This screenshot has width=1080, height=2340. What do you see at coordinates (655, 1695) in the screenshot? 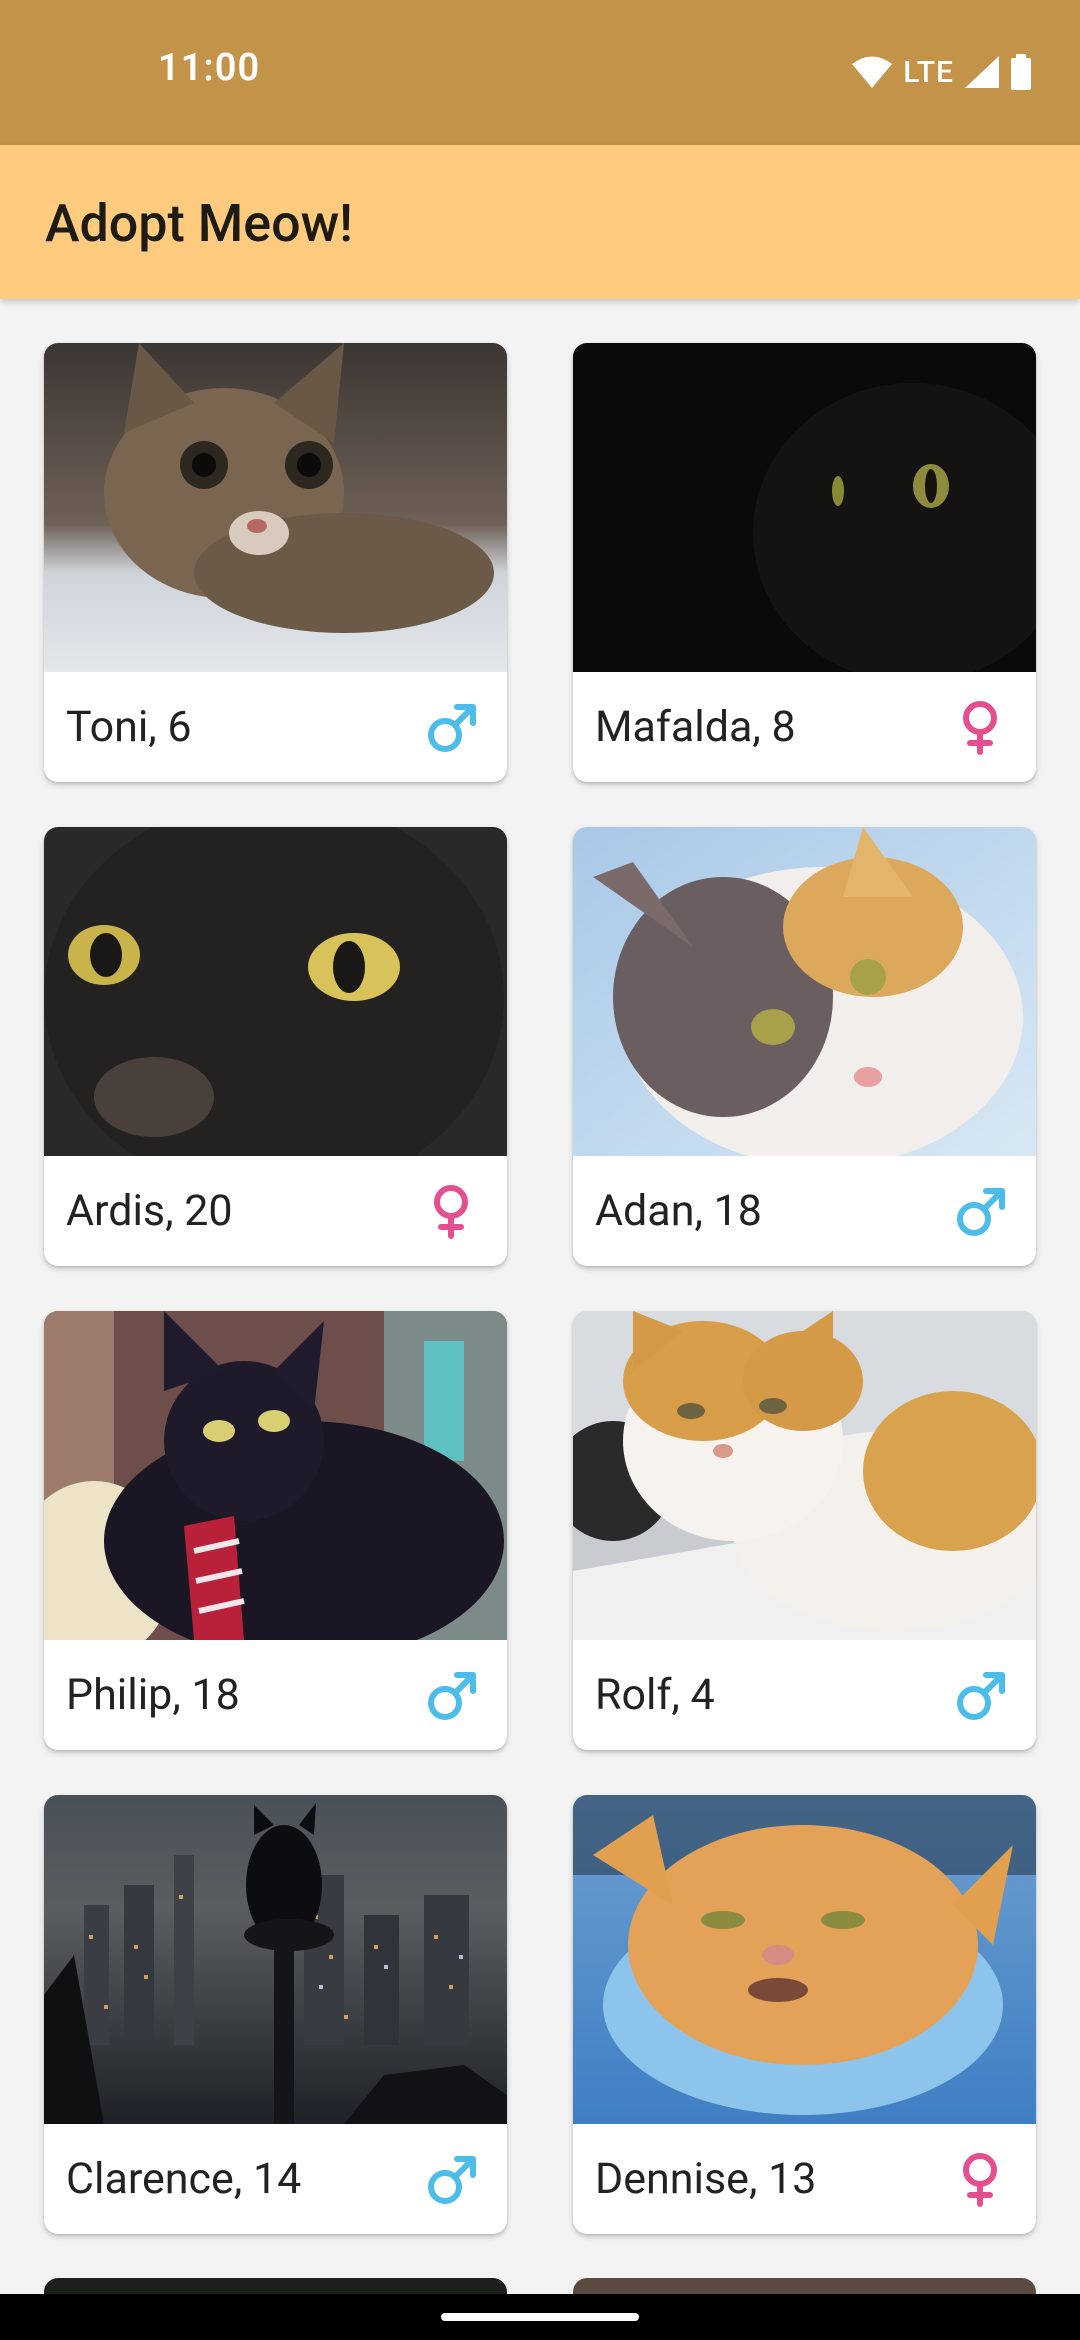
I see `cat-name-age: Rolf, 4` at bounding box center [655, 1695].